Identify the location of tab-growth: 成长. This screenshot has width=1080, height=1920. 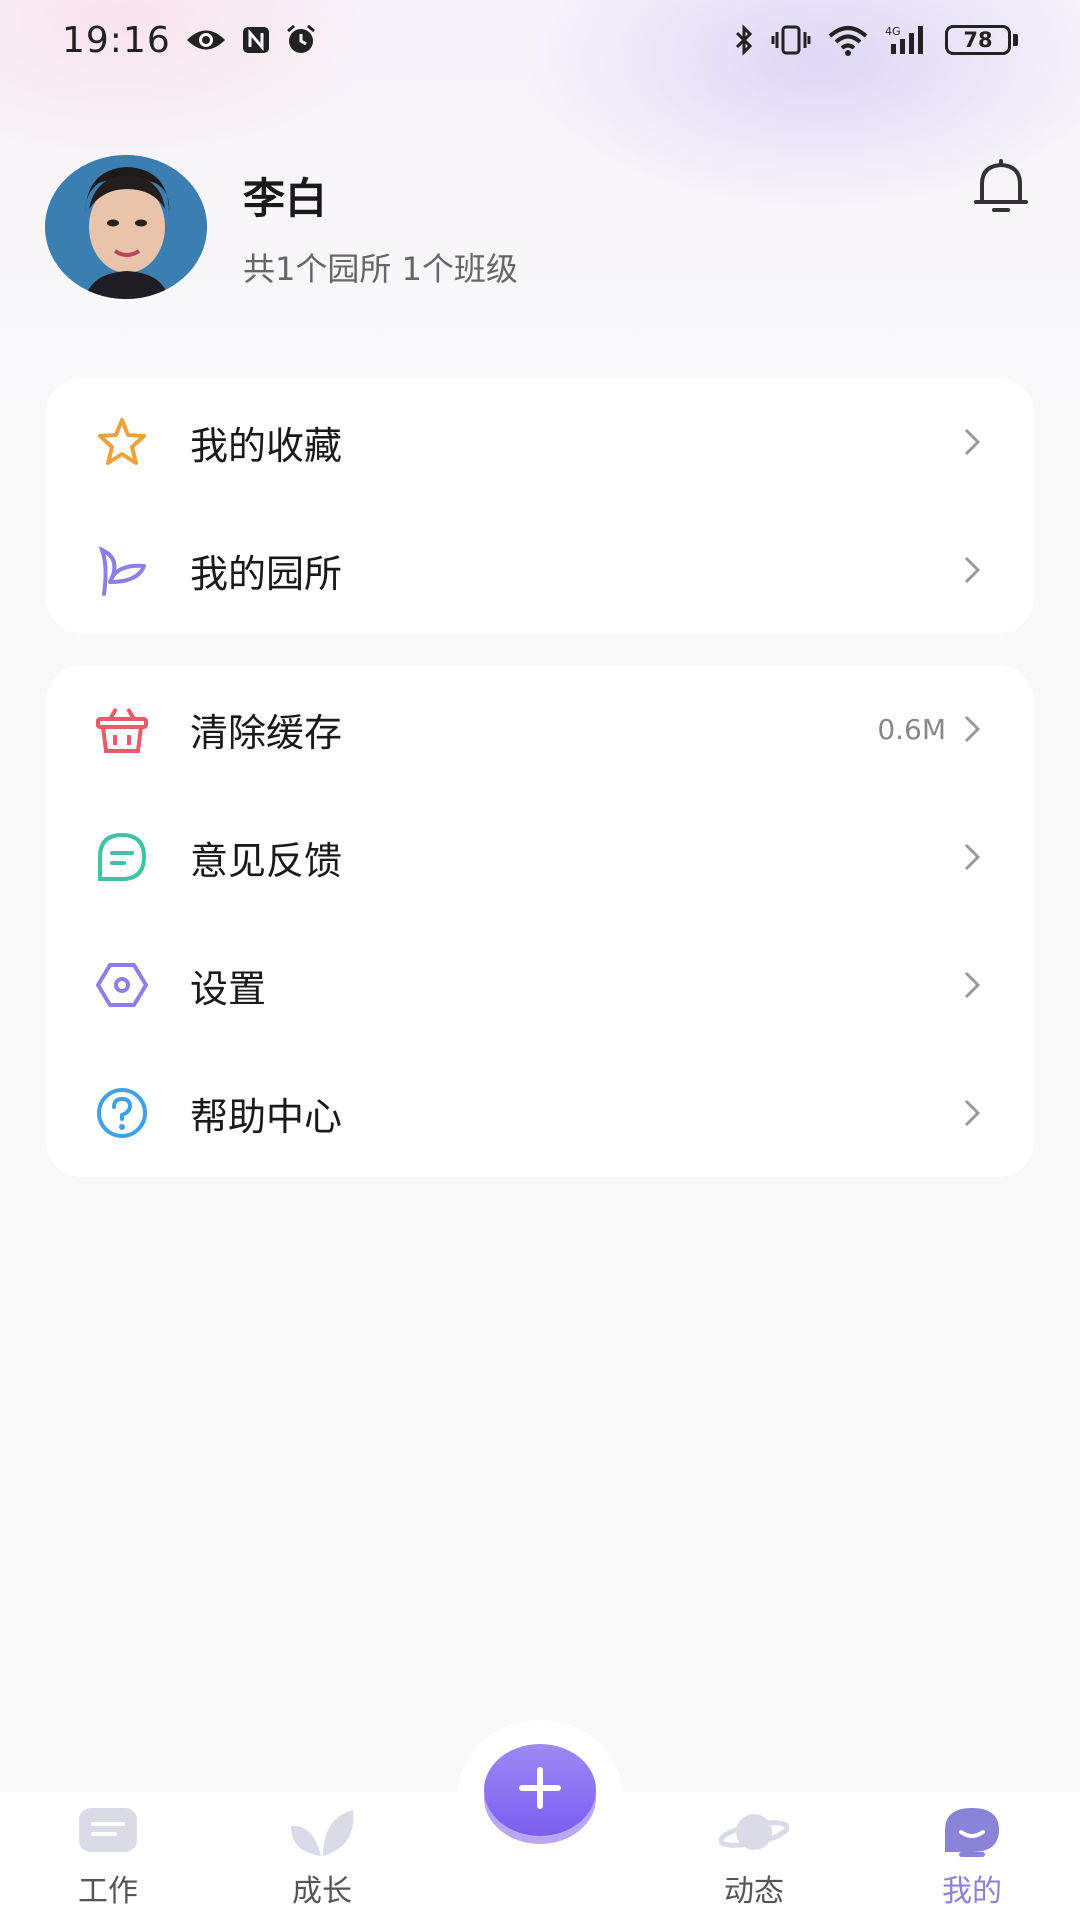
(322, 1859).